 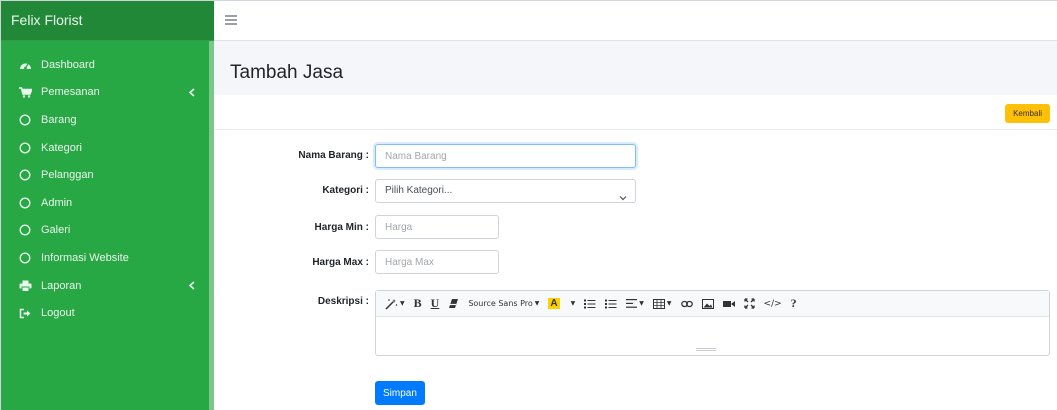 I want to click on code-view-button: </>, so click(x=773, y=304).